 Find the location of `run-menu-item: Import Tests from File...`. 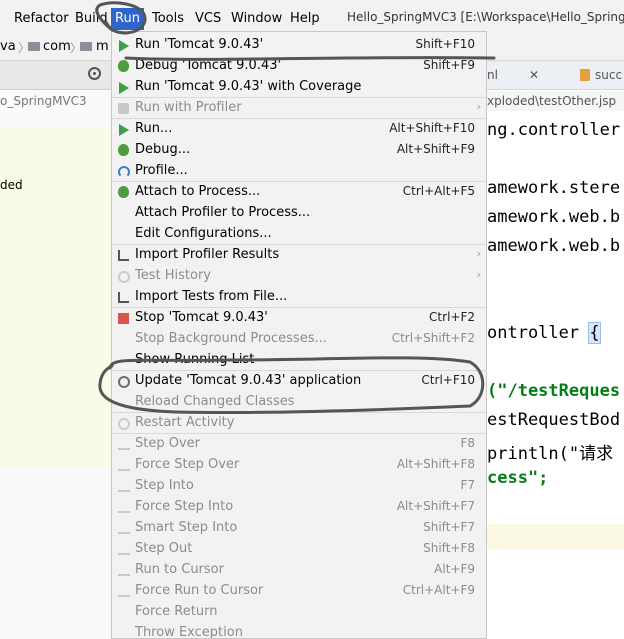

run-menu-item: Import Tests from File... is located at coordinates (299, 297).